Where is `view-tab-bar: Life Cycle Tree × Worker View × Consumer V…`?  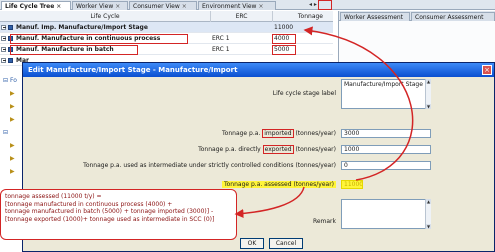 view-tab-bar: Life Cycle Tree × Worker View × Consumer V… is located at coordinates (247, 5).